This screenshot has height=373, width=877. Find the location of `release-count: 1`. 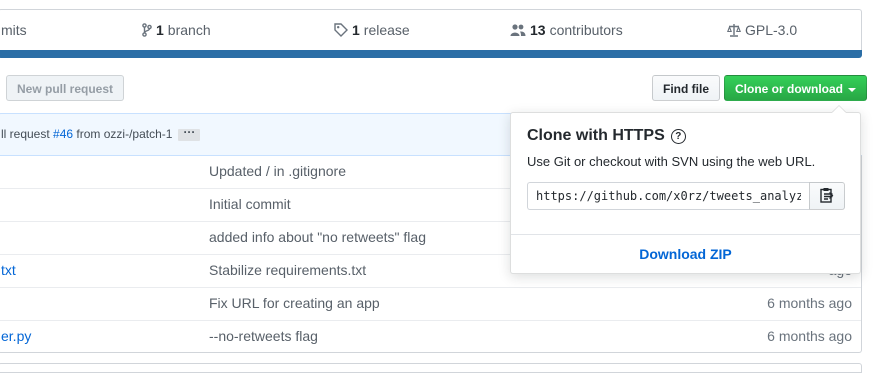

release-count: 1 is located at coordinates (356, 30).